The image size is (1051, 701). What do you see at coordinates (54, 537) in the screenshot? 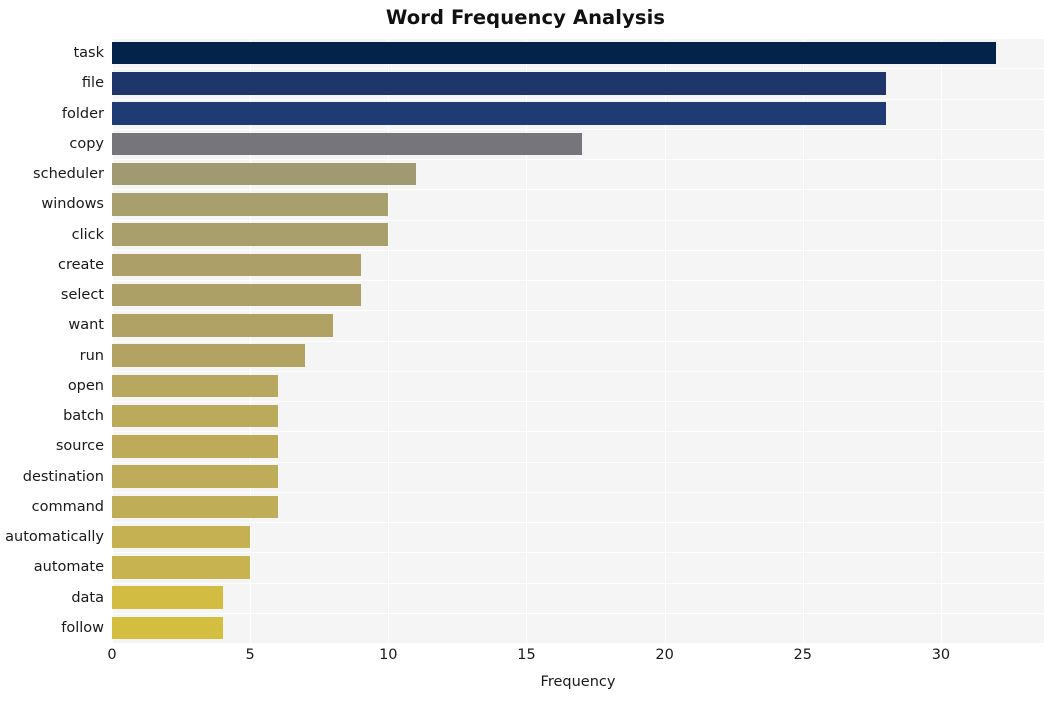
I see `y-tick-label-automatically: automatically` at bounding box center [54, 537].